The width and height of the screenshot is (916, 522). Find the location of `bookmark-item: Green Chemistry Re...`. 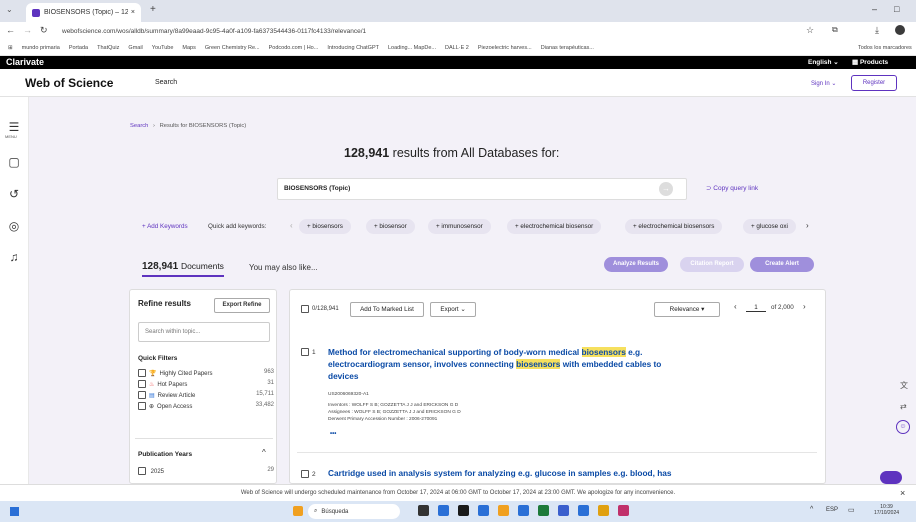

bookmark-item: Green Chemistry Re... is located at coordinates (232, 48).